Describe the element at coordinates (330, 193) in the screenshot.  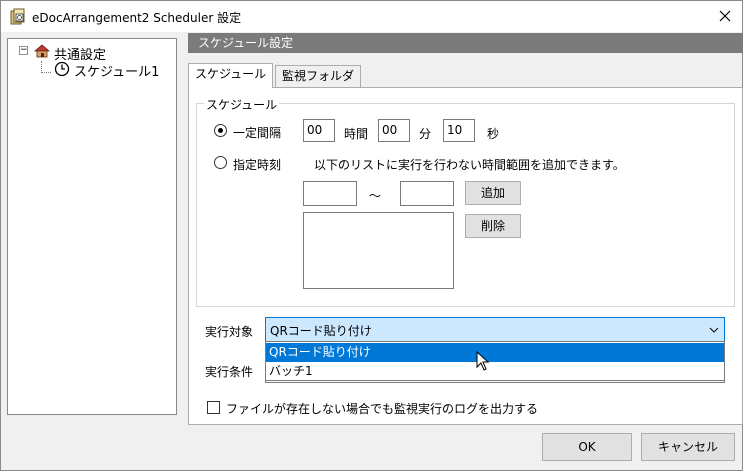
I see `range-start-input` at that location.